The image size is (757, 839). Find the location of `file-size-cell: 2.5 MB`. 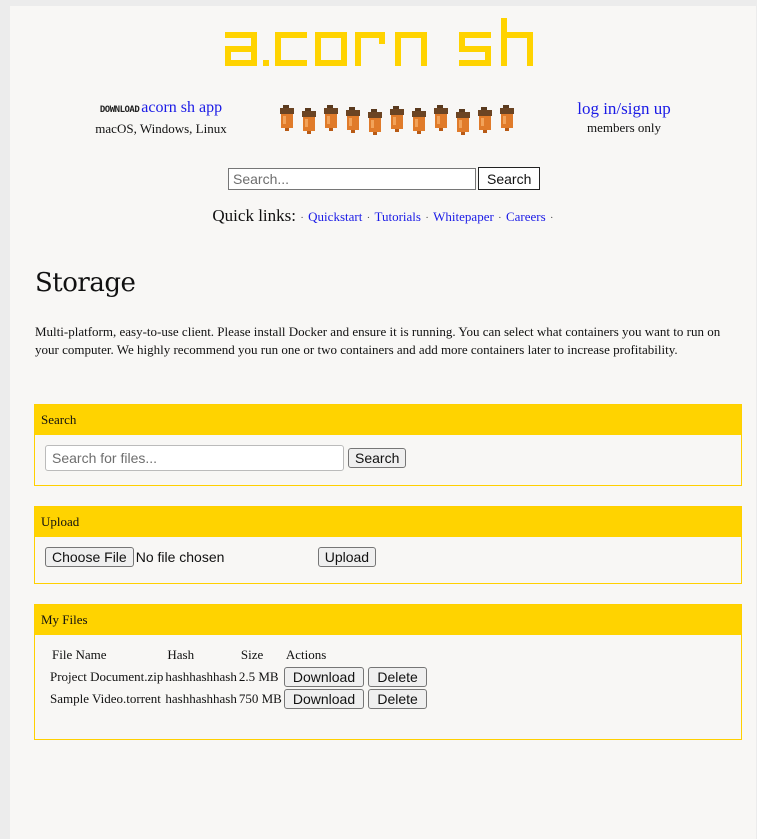

file-size-cell: 2.5 MB is located at coordinates (258, 676).